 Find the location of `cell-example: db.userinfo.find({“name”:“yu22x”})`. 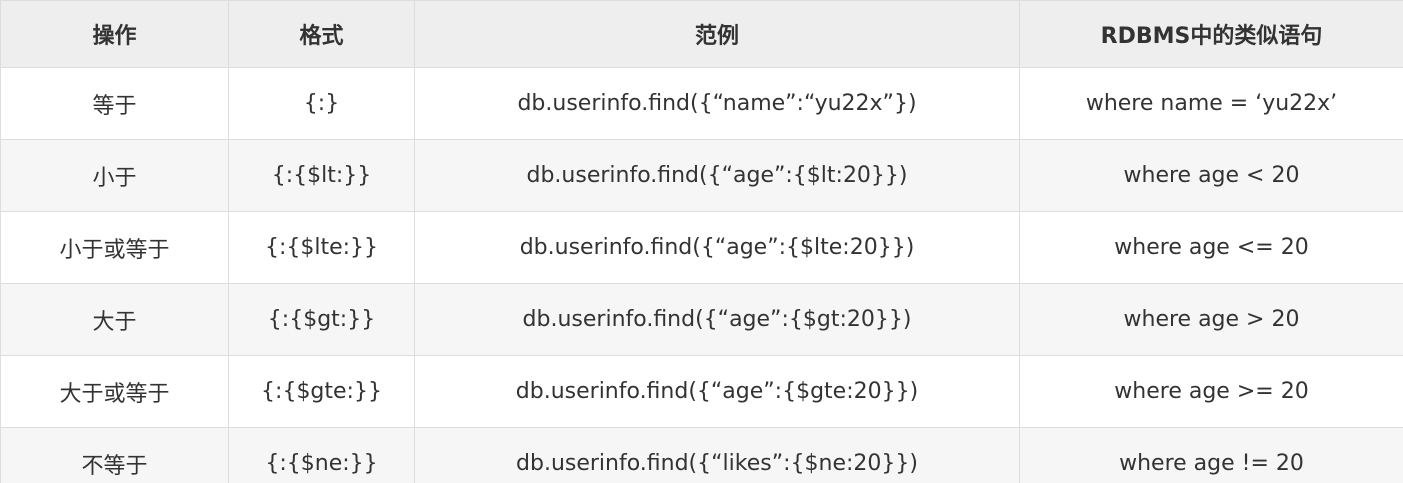

cell-example: db.userinfo.find({“name”:“yu22x”}) is located at coordinates (717, 103).